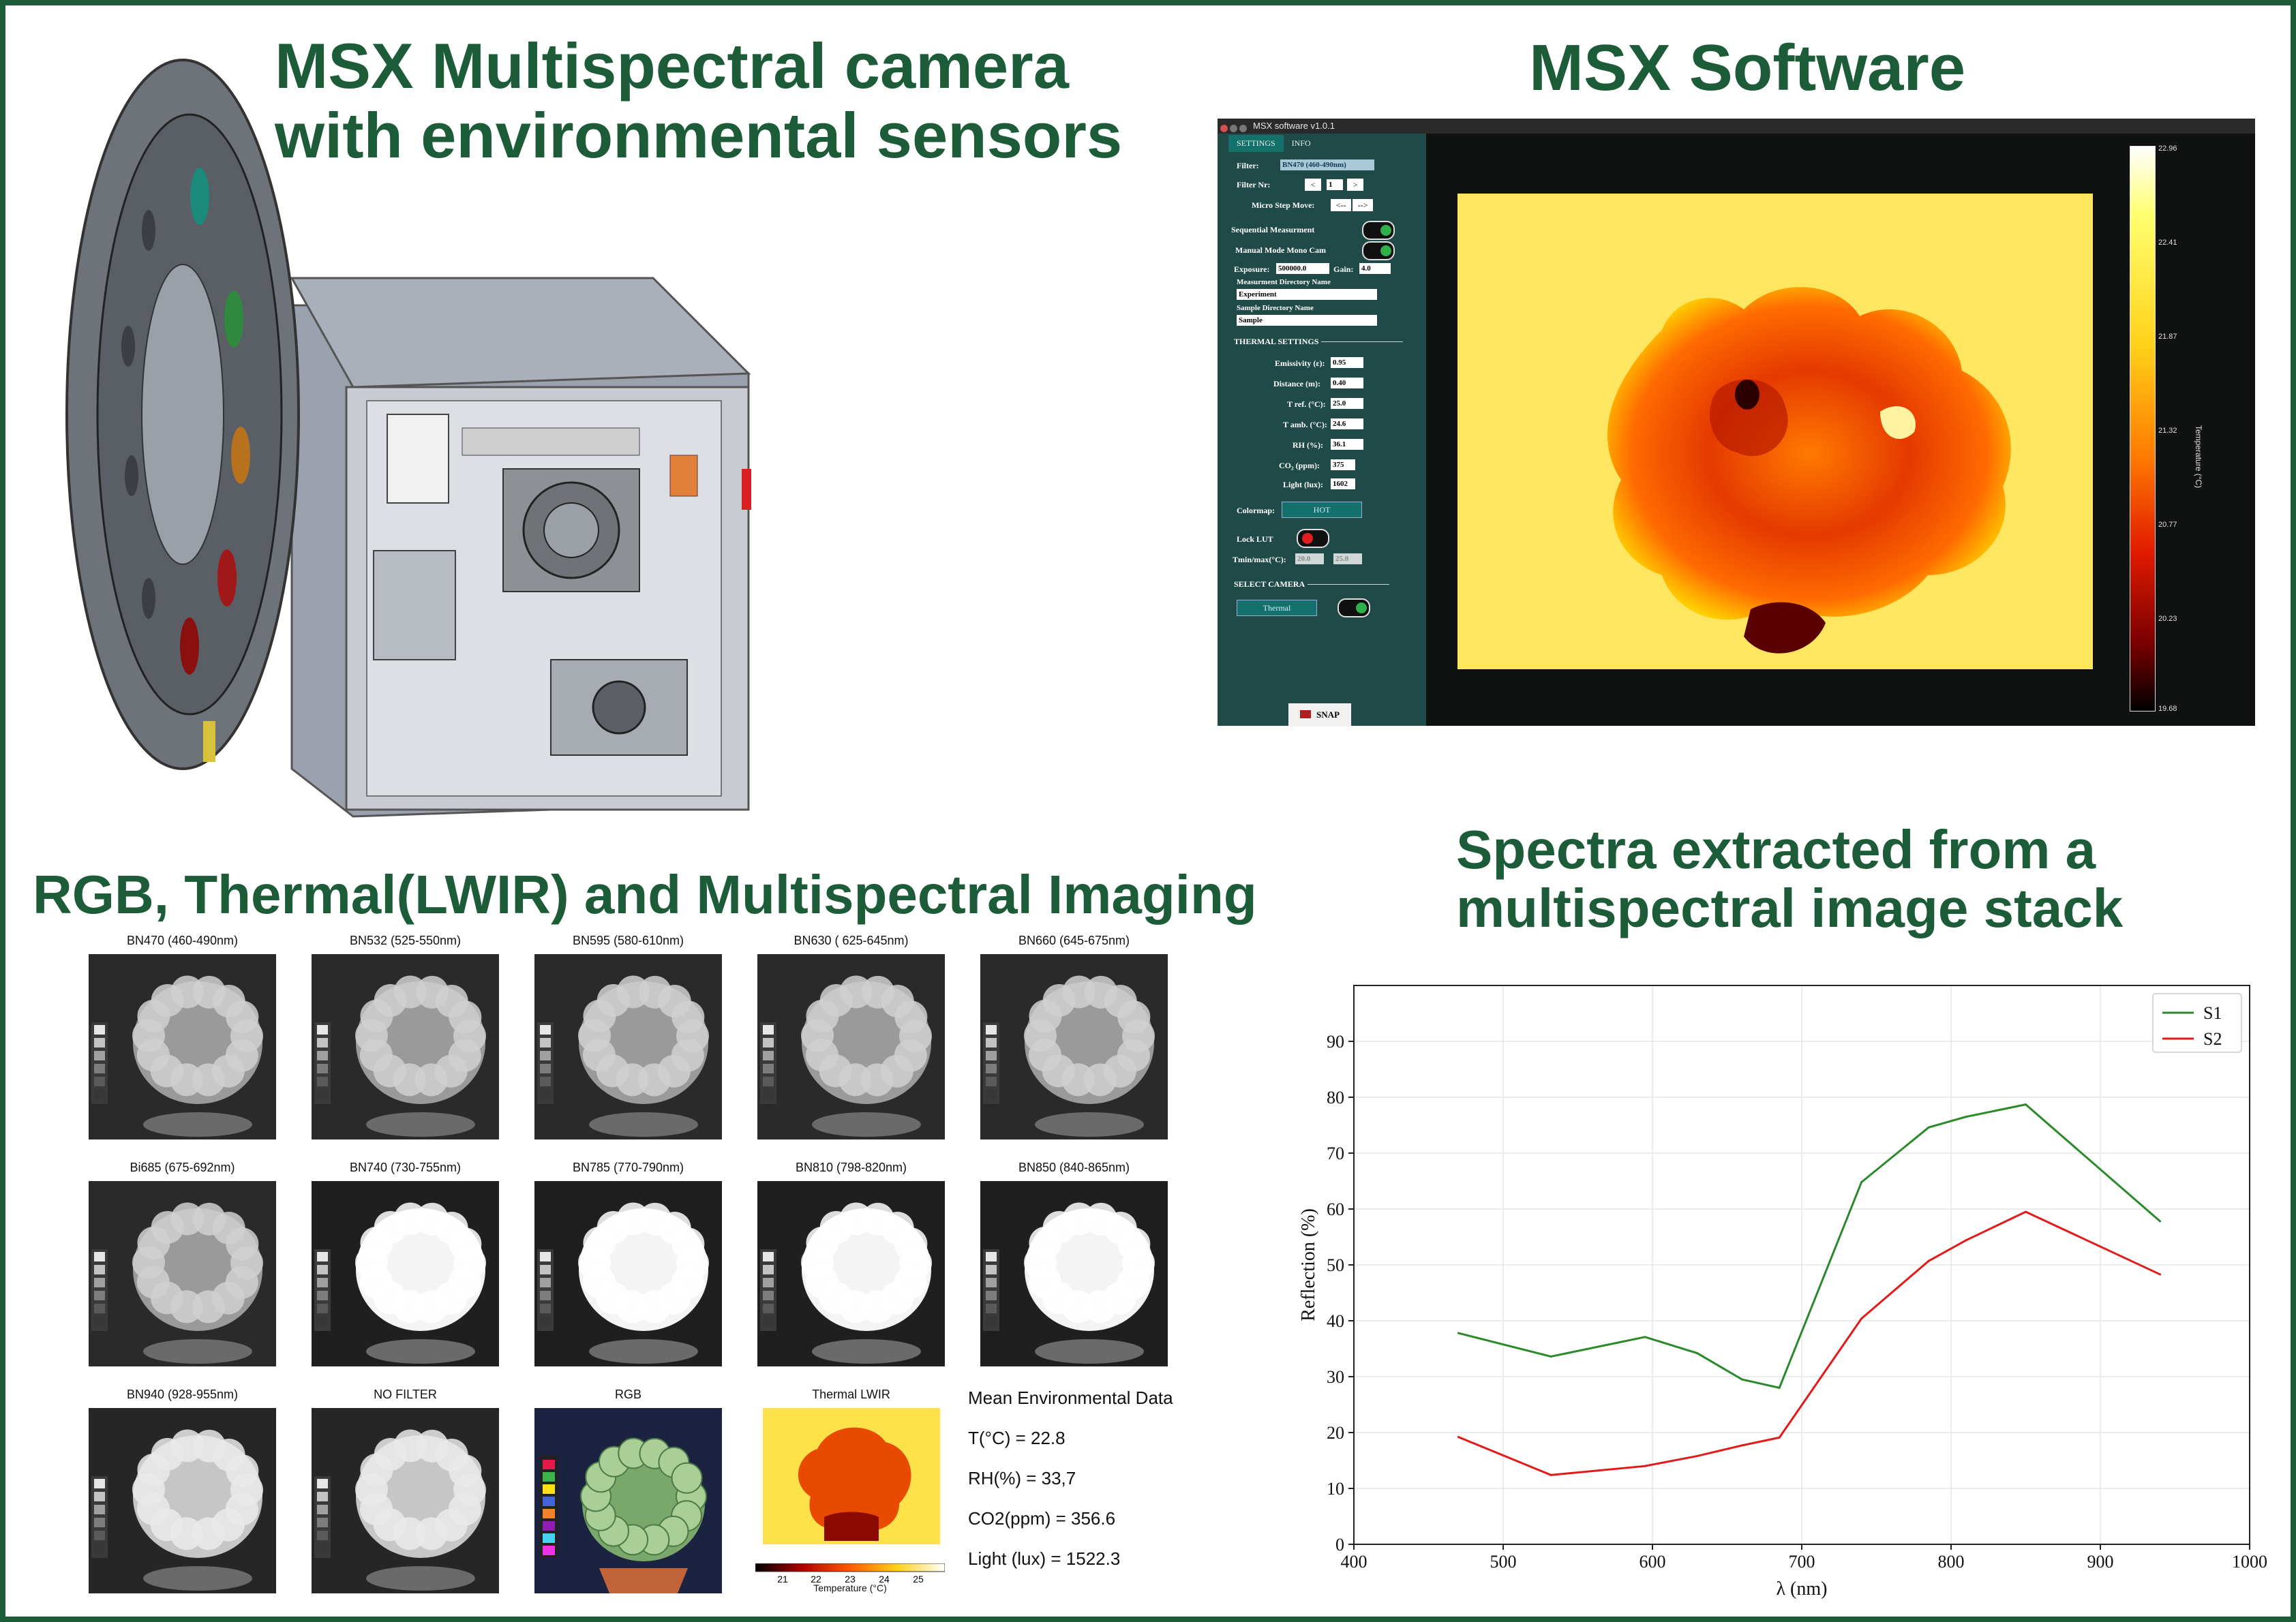 Image resolution: width=2296 pixels, height=1622 pixels. Describe the element at coordinates (1809, 1343) in the screenshot. I see `series-line-s2` at that location.